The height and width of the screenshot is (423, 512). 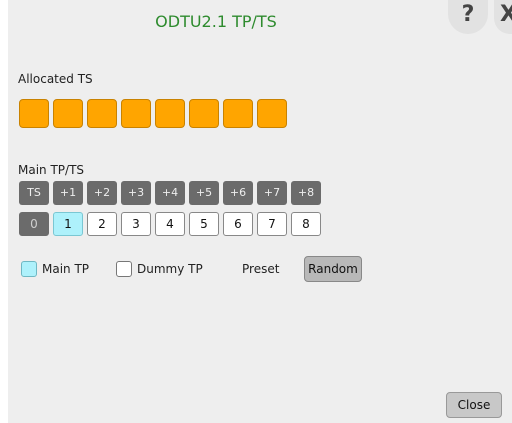 I want to click on ts-header-cell: +8, so click(x=306, y=193).